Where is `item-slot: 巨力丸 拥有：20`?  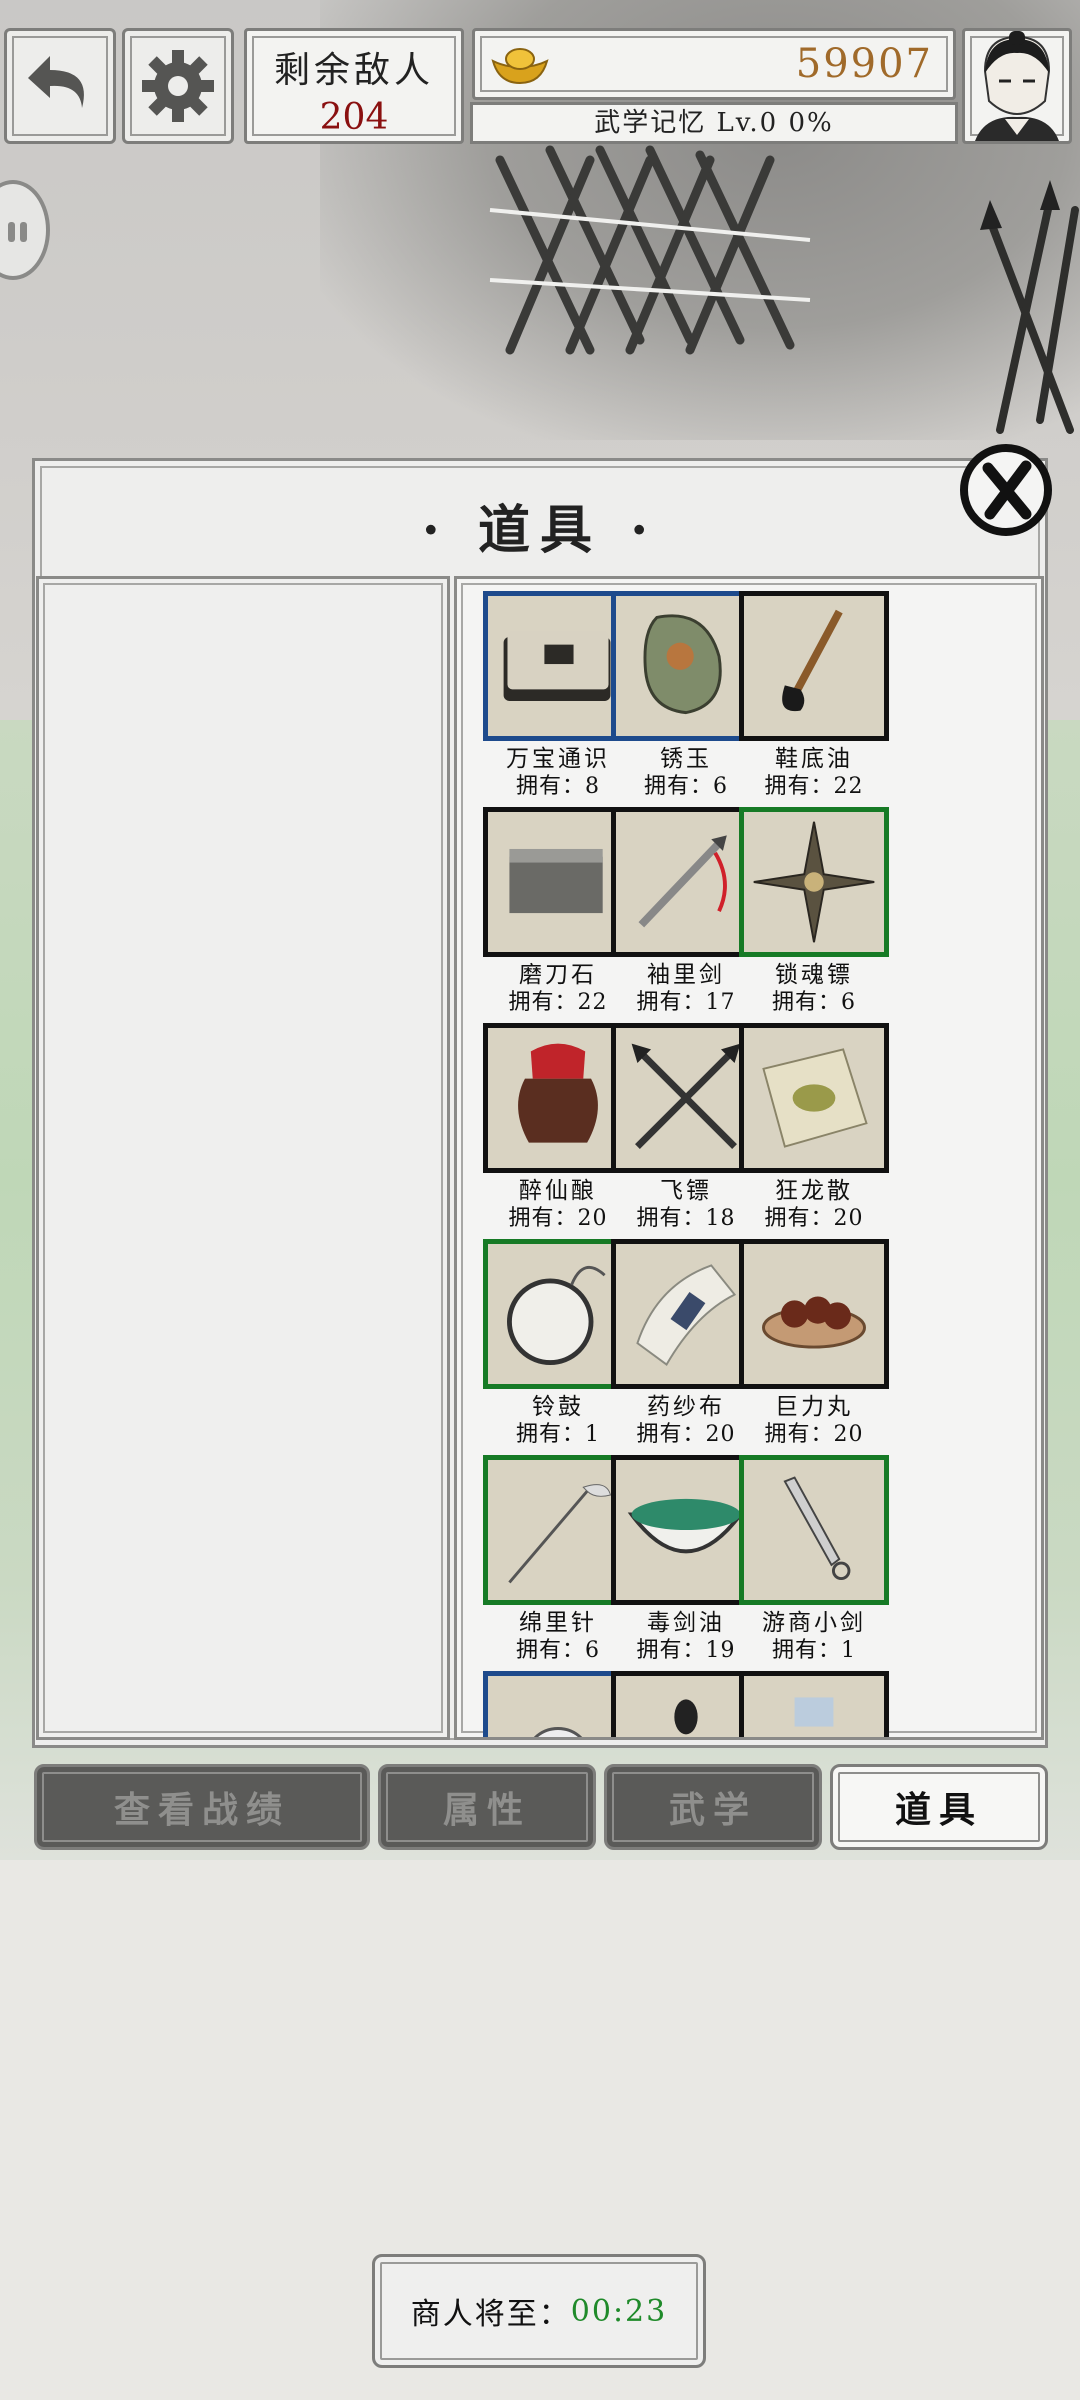 item-slot: 巨力丸 拥有：20 is located at coordinates (814, 1344).